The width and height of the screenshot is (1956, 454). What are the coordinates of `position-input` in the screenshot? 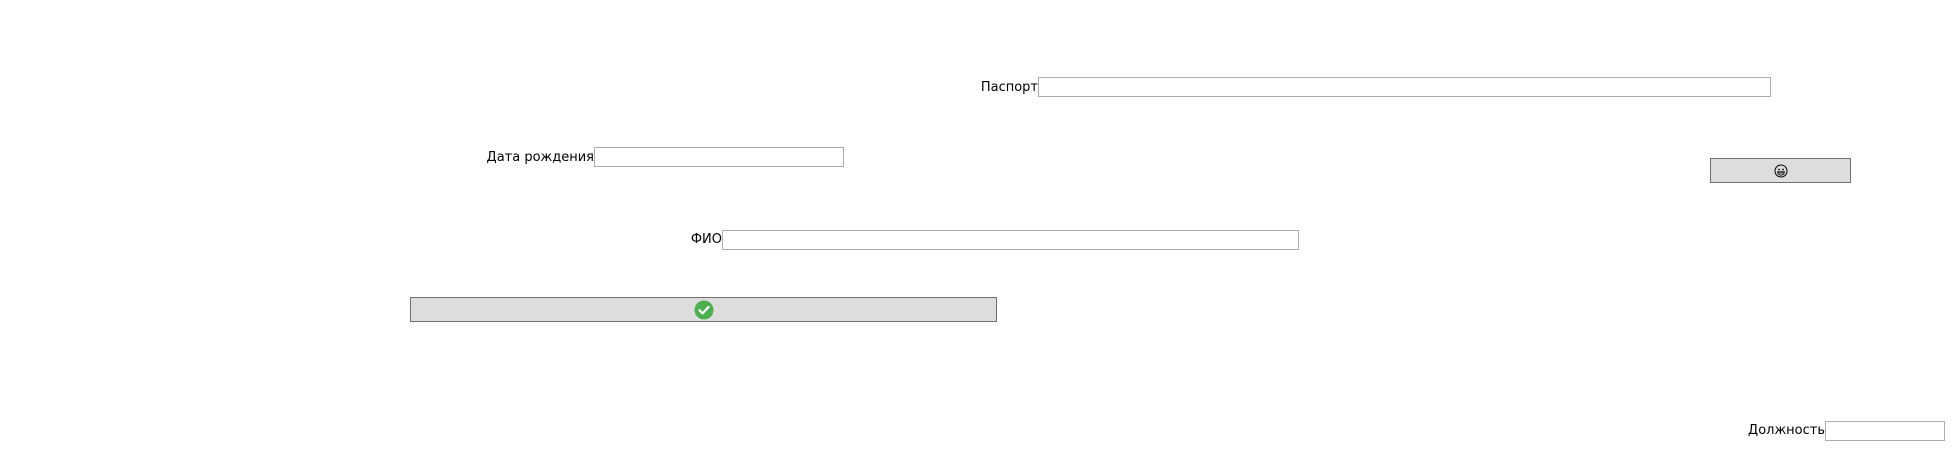 It's located at (1885, 431).